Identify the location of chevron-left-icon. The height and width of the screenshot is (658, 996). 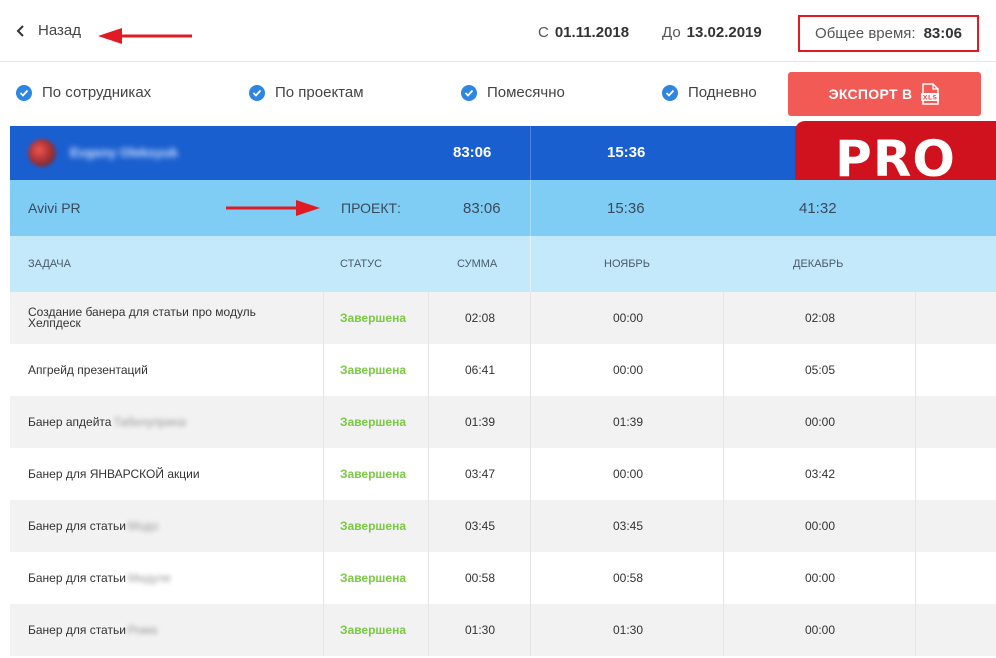
(20, 30).